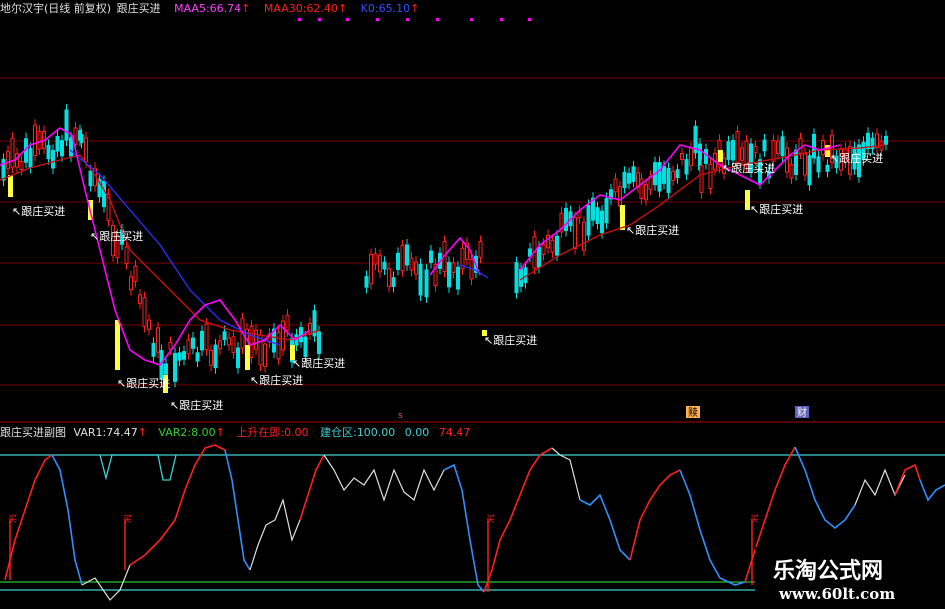 The width and height of the screenshot is (945, 609). I want to click on tag-marker-2: 财, so click(802, 412).